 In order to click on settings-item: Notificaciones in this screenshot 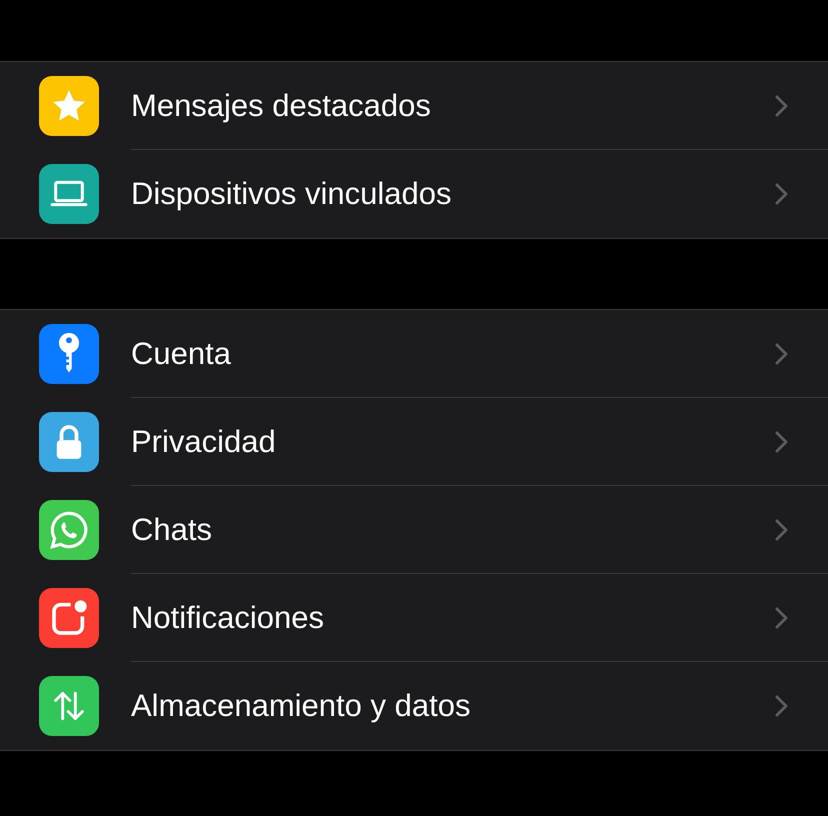, I will do `click(227, 618)`.